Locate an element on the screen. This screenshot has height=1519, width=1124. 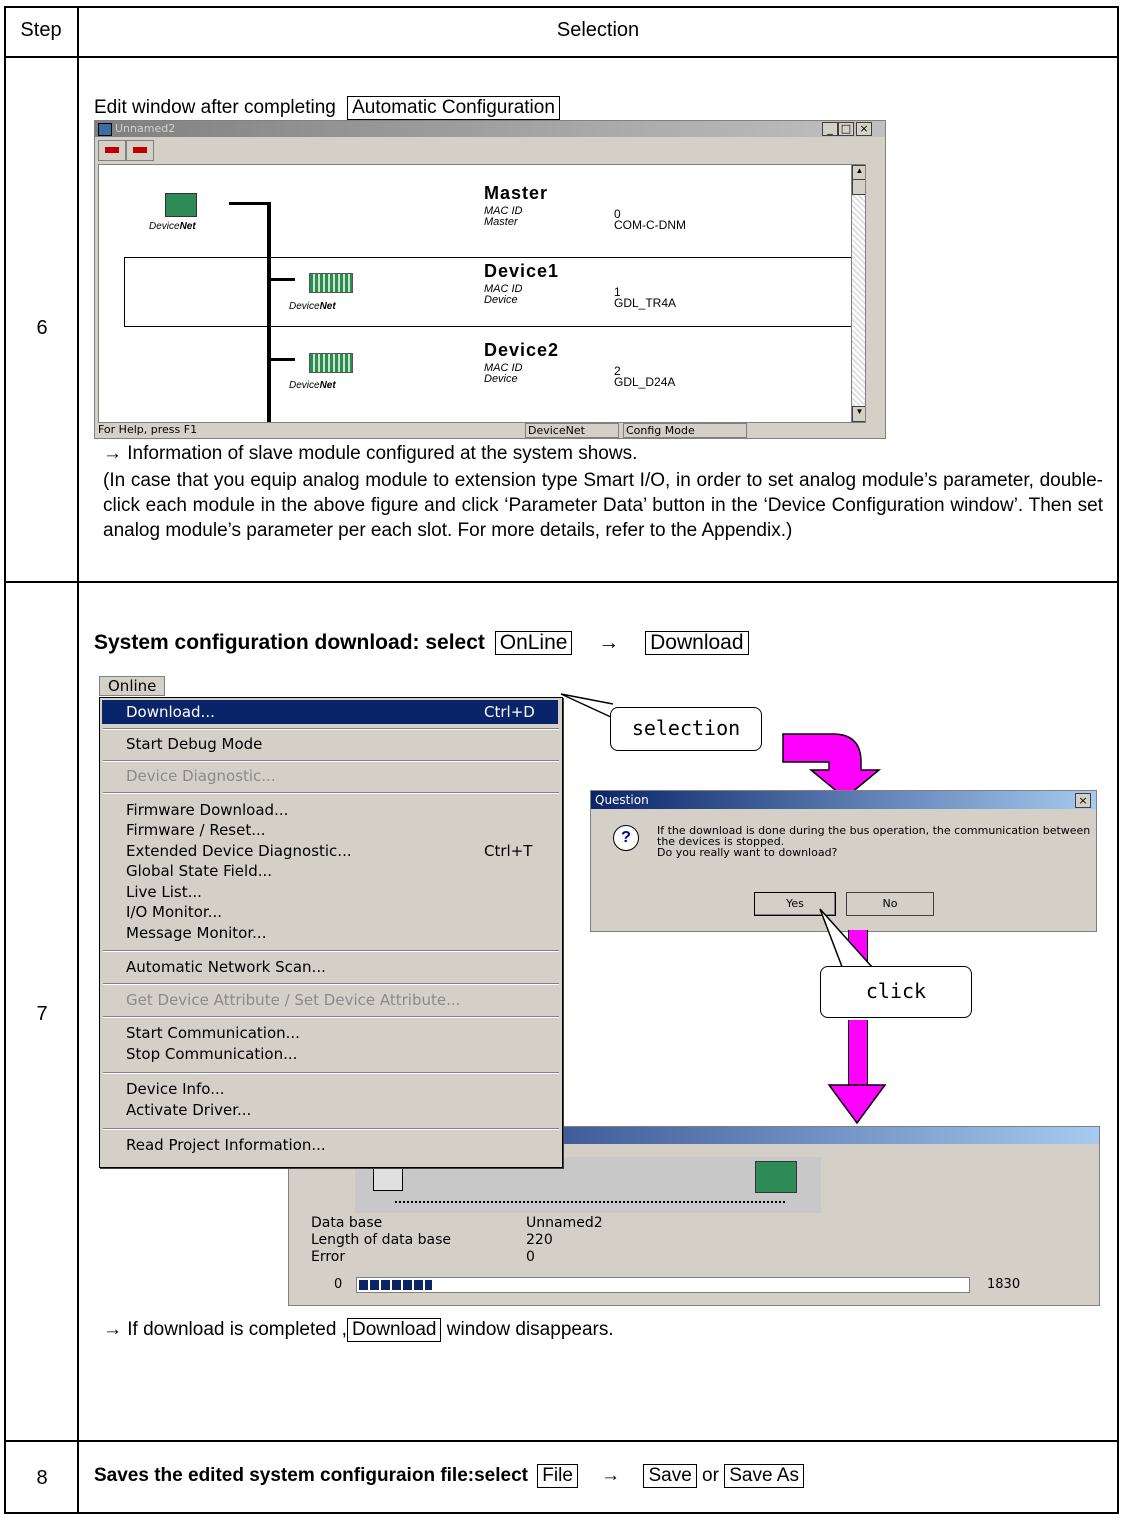
step7-heading-text: System configuration download: select is located at coordinates (289, 642).